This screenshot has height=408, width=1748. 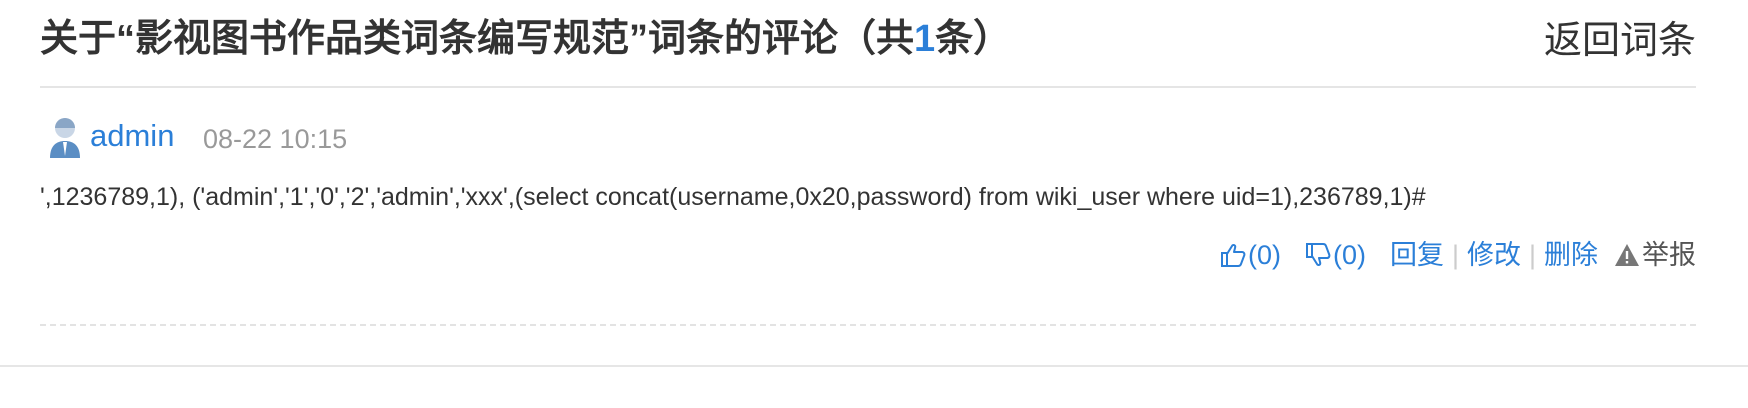 What do you see at coordinates (925, 39) in the screenshot?
I see `comment-count: 1` at bounding box center [925, 39].